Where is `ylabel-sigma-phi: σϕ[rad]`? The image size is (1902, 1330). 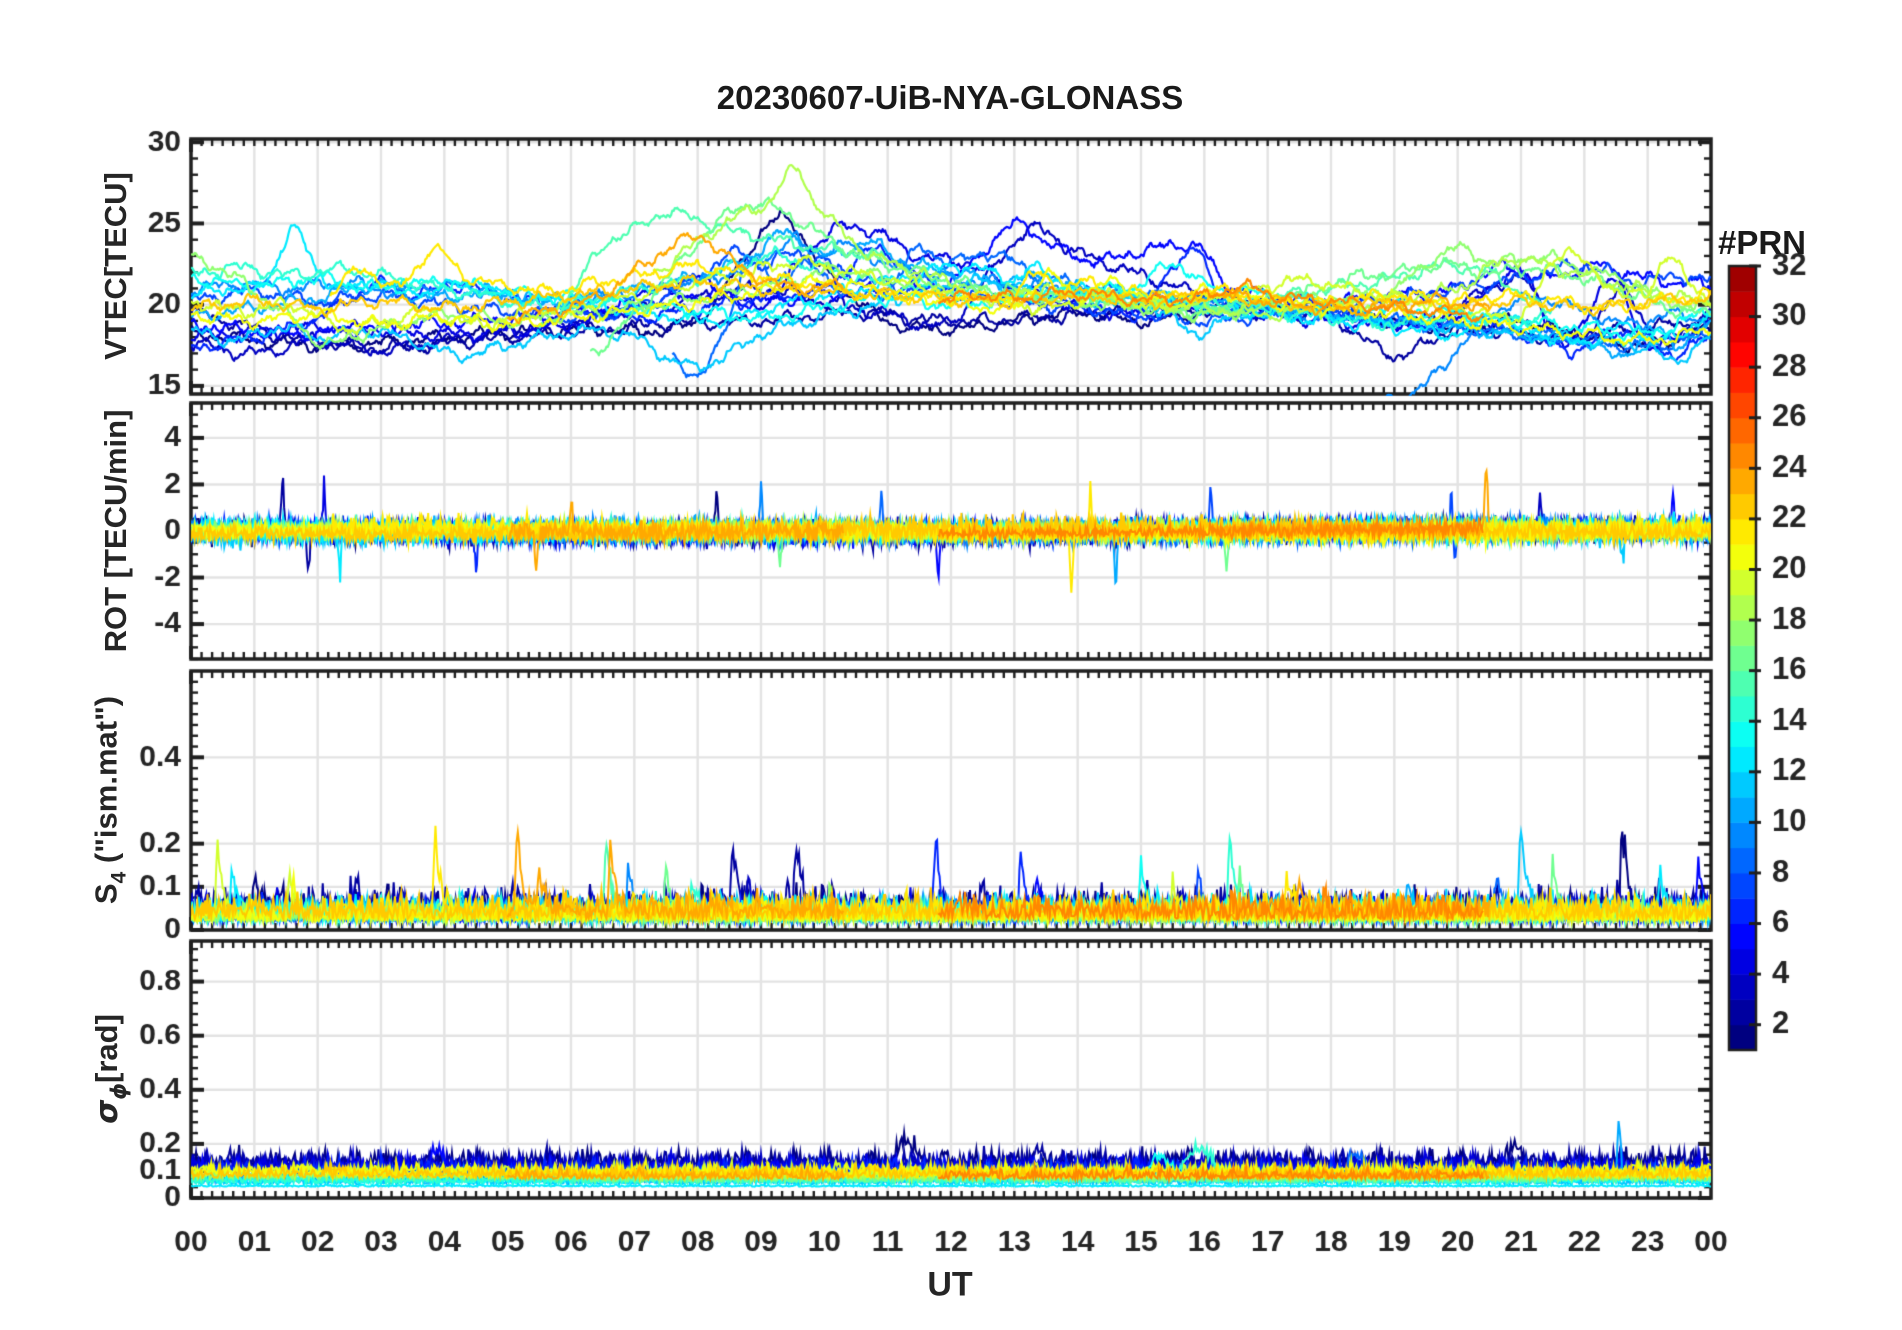
ylabel-sigma-phi: σϕ[rad] is located at coordinates (110, 1069).